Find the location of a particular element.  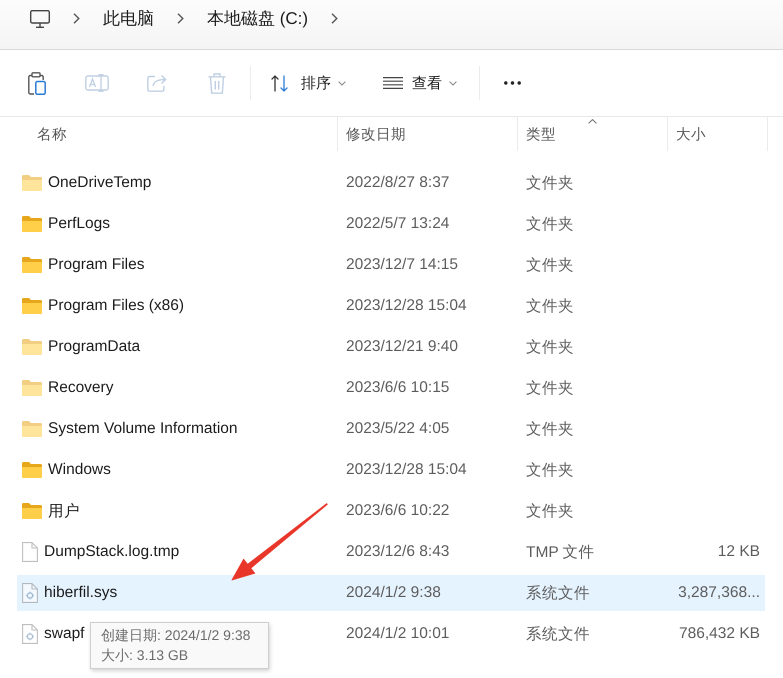

sort-icon is located at coordinates (279, 83).